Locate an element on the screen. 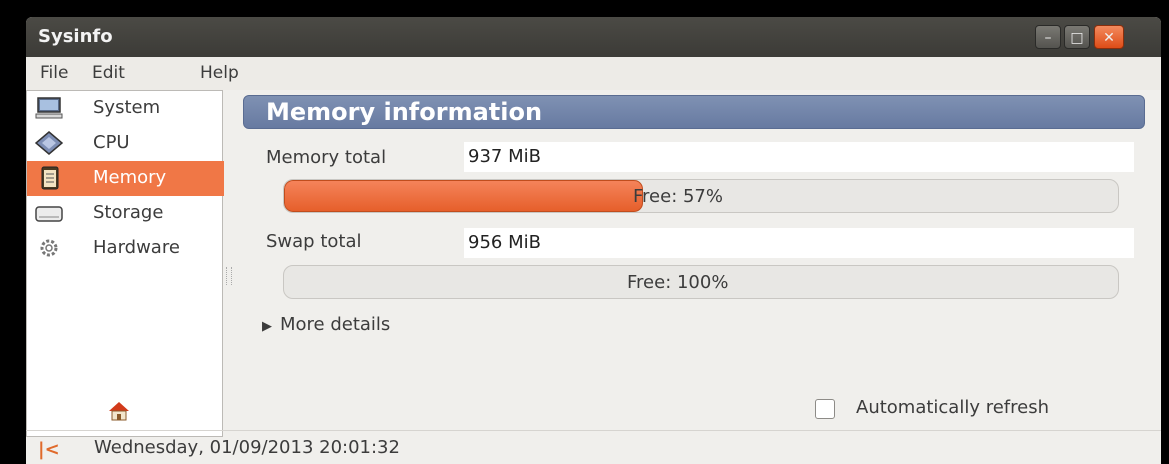 The width and height of the screenshot is (1169, 464). page-title: Memory information is located at coordinates (404, 112).